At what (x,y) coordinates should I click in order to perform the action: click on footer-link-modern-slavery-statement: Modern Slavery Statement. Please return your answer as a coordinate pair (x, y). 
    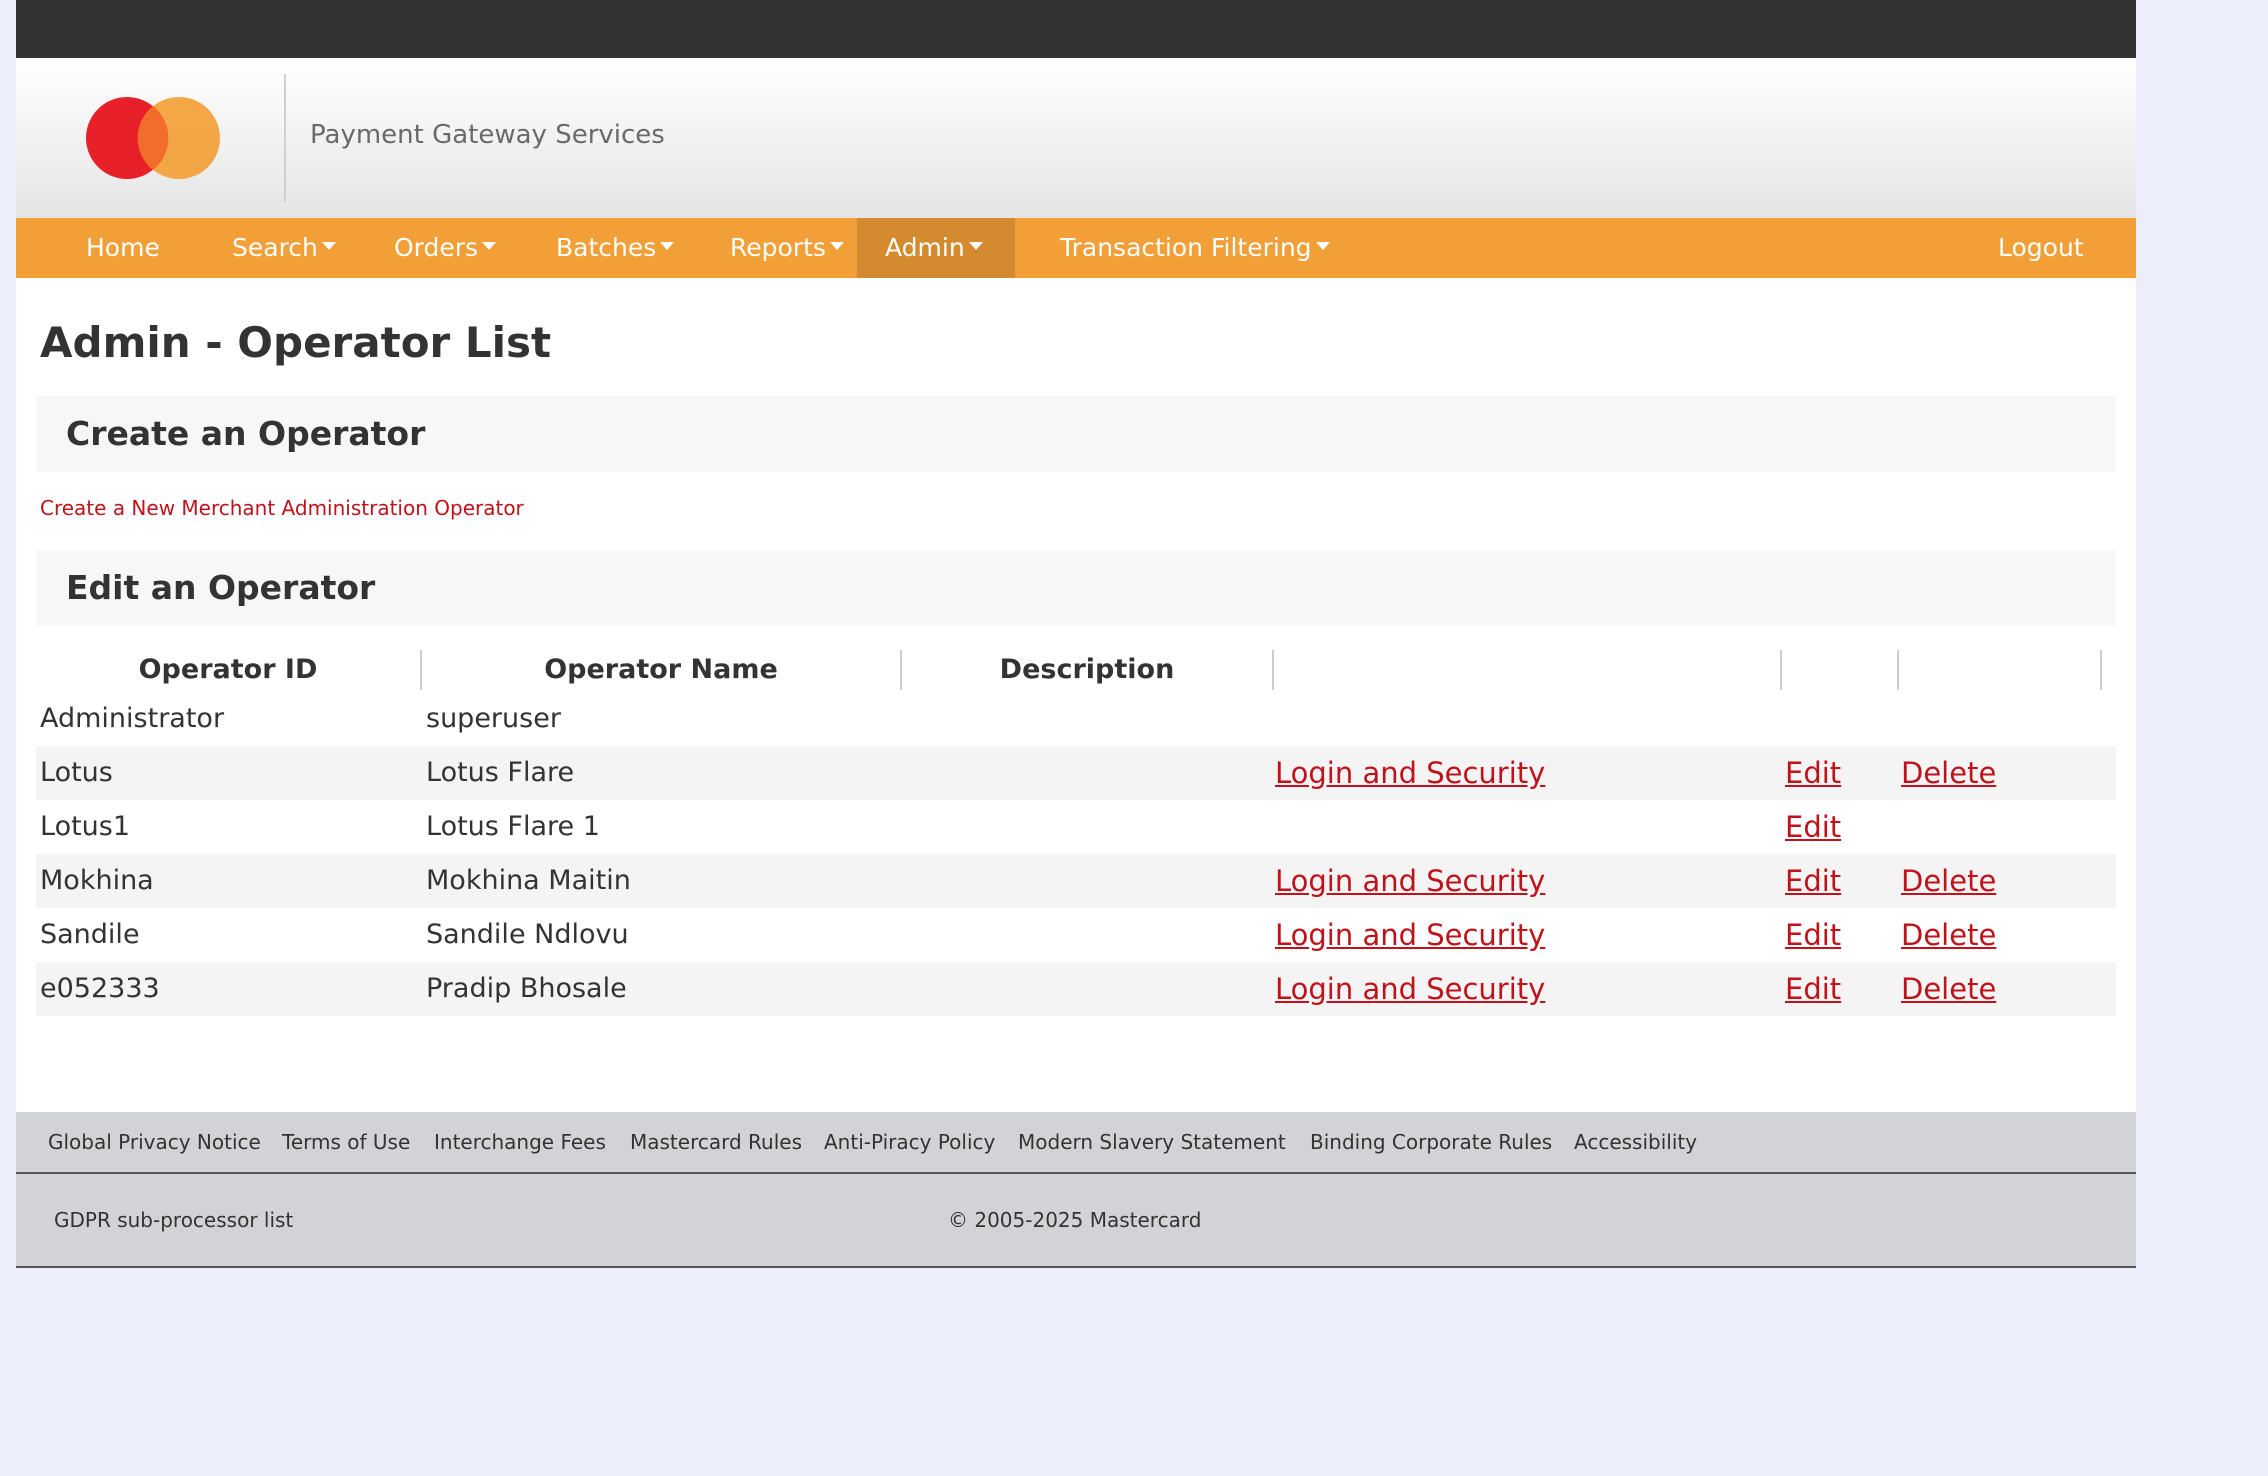
    Looking at the image, I should click on (1152, 1142).